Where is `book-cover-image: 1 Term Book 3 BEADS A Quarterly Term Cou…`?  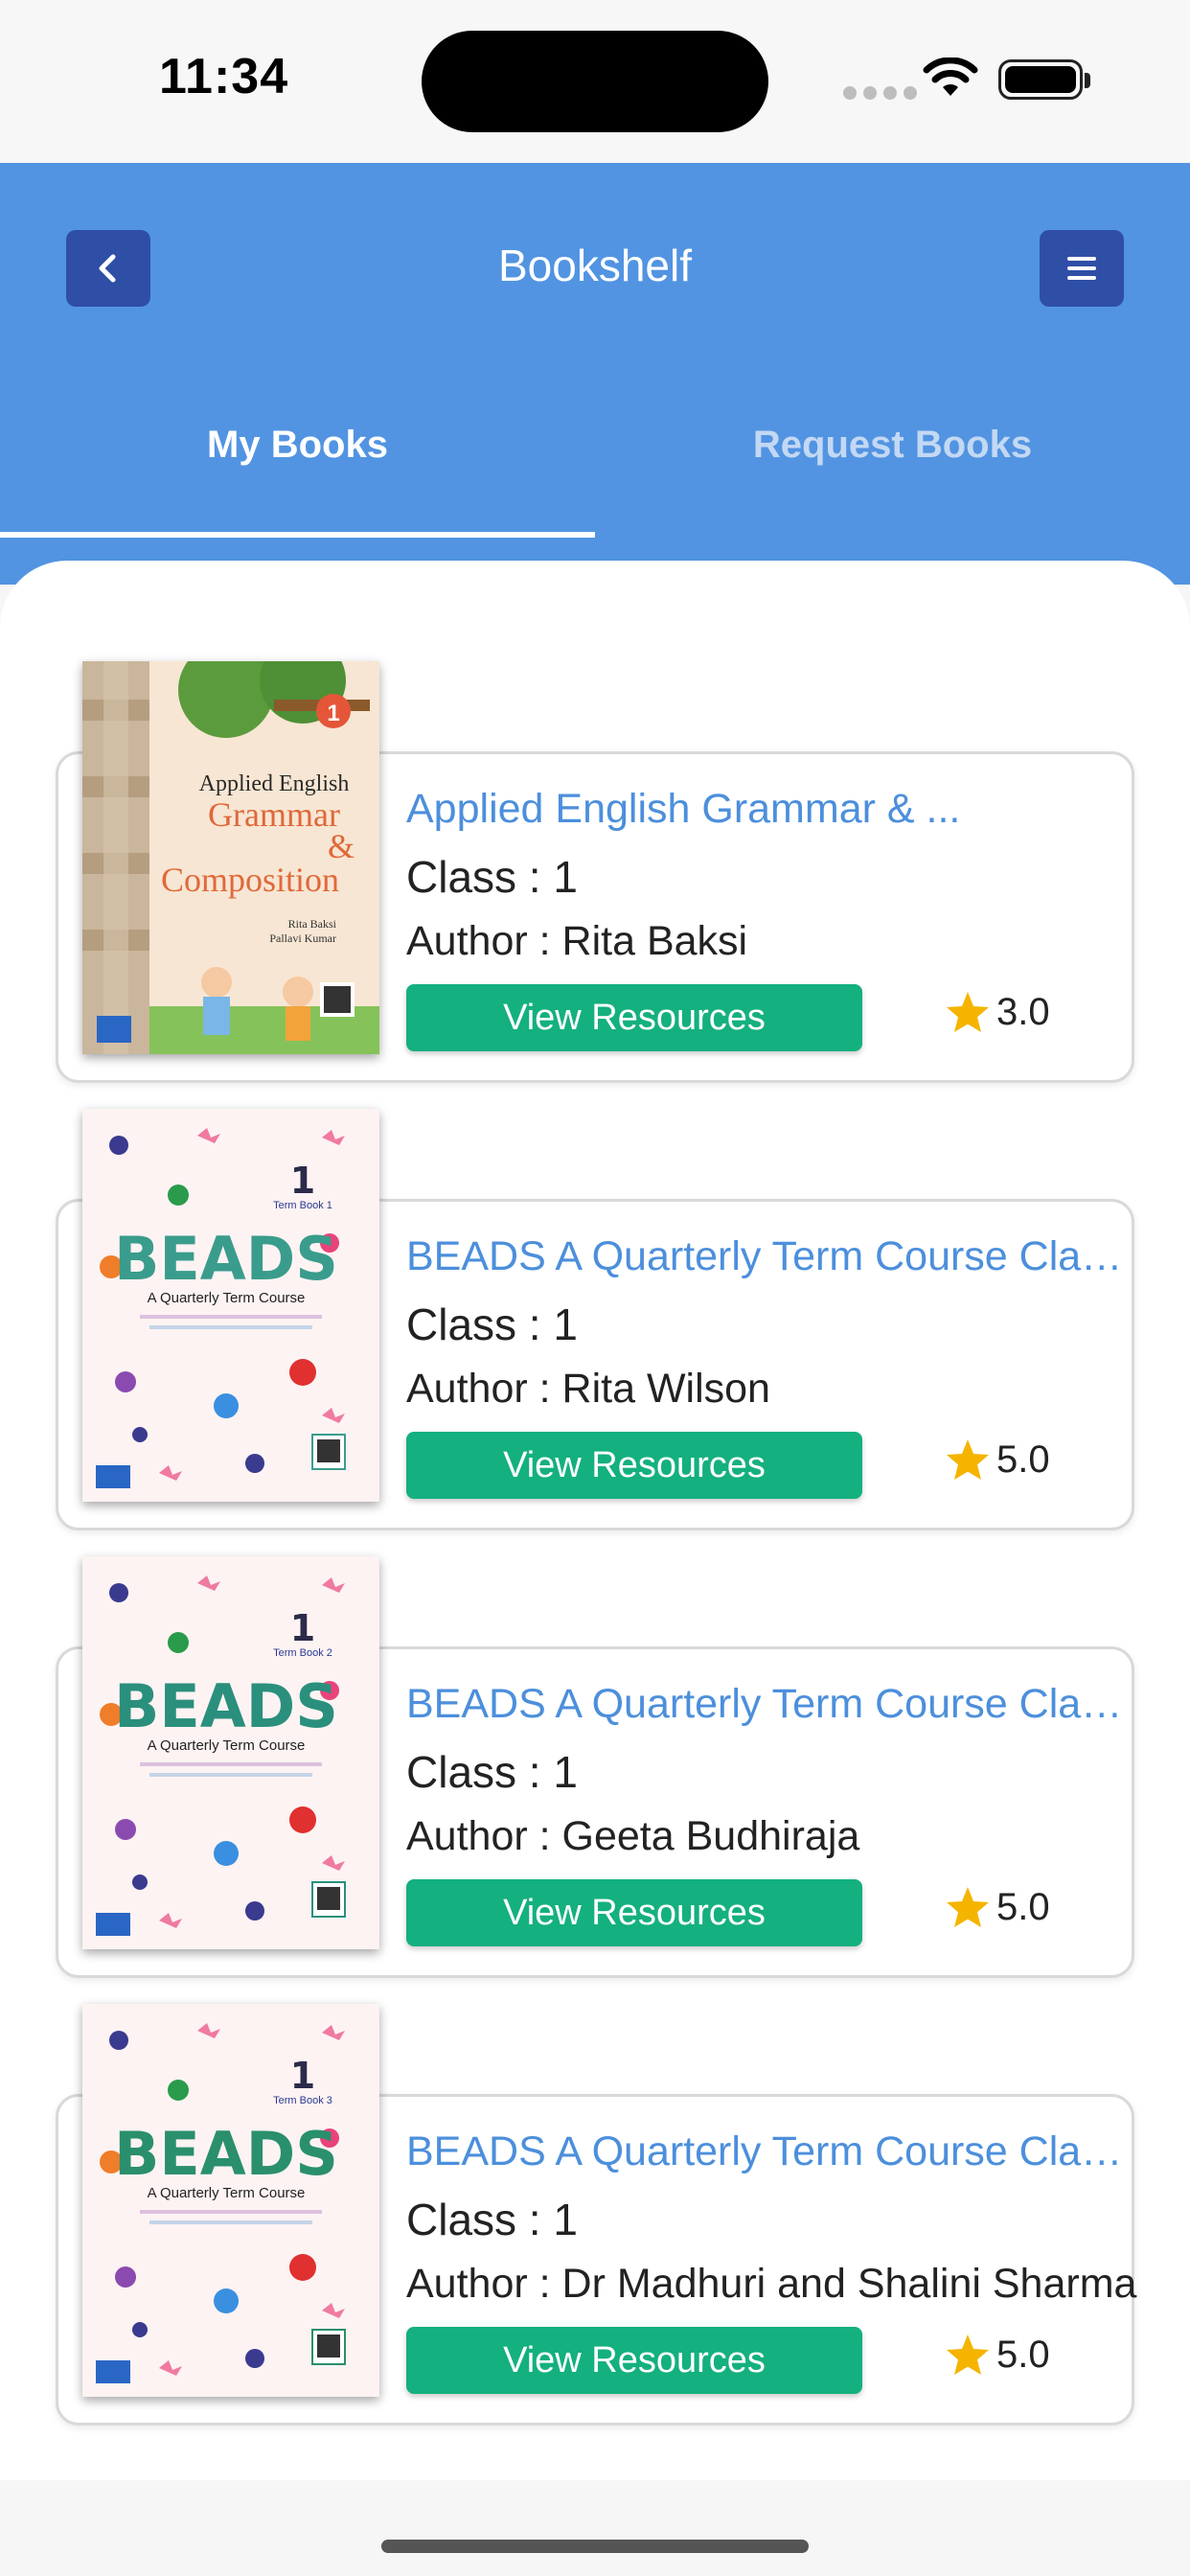 book-cover-image: 1 Term Book 3 BEADS A Quarterly Term Cou… is located at coordinates (230, 2200).